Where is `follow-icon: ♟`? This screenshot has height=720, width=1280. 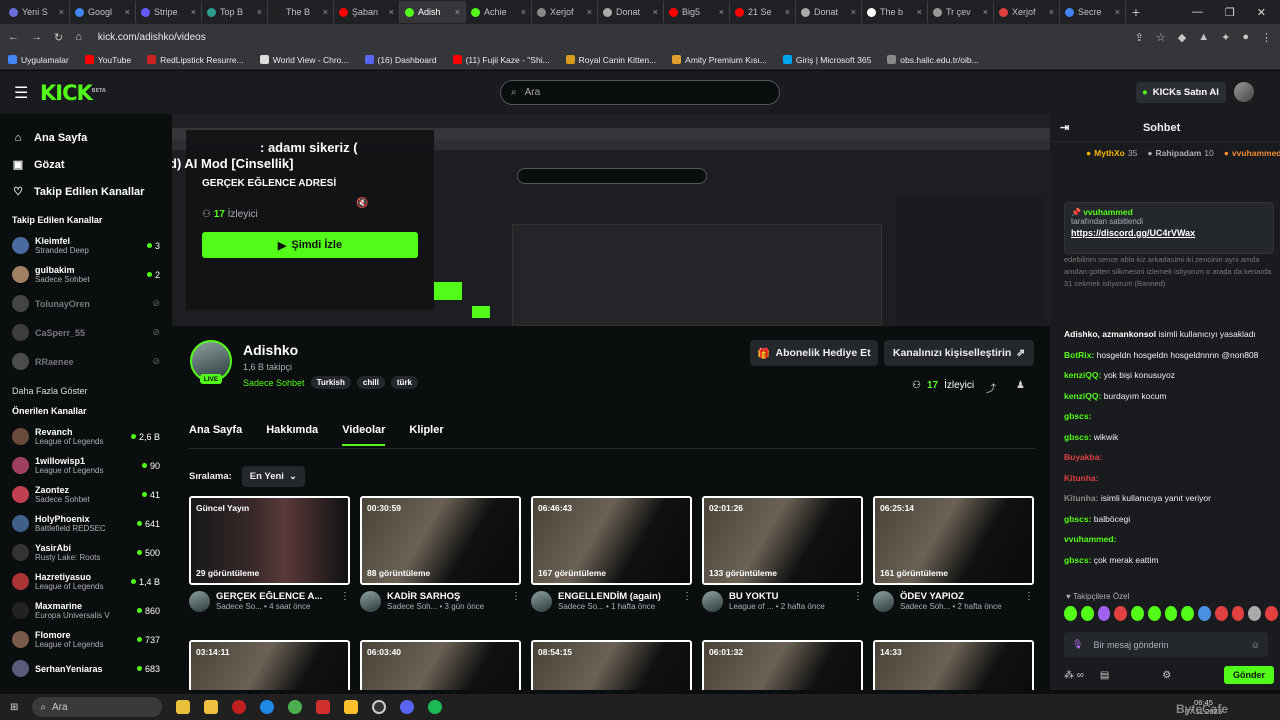 follow-icon: ♟ is located at coordinates (1020, 385).